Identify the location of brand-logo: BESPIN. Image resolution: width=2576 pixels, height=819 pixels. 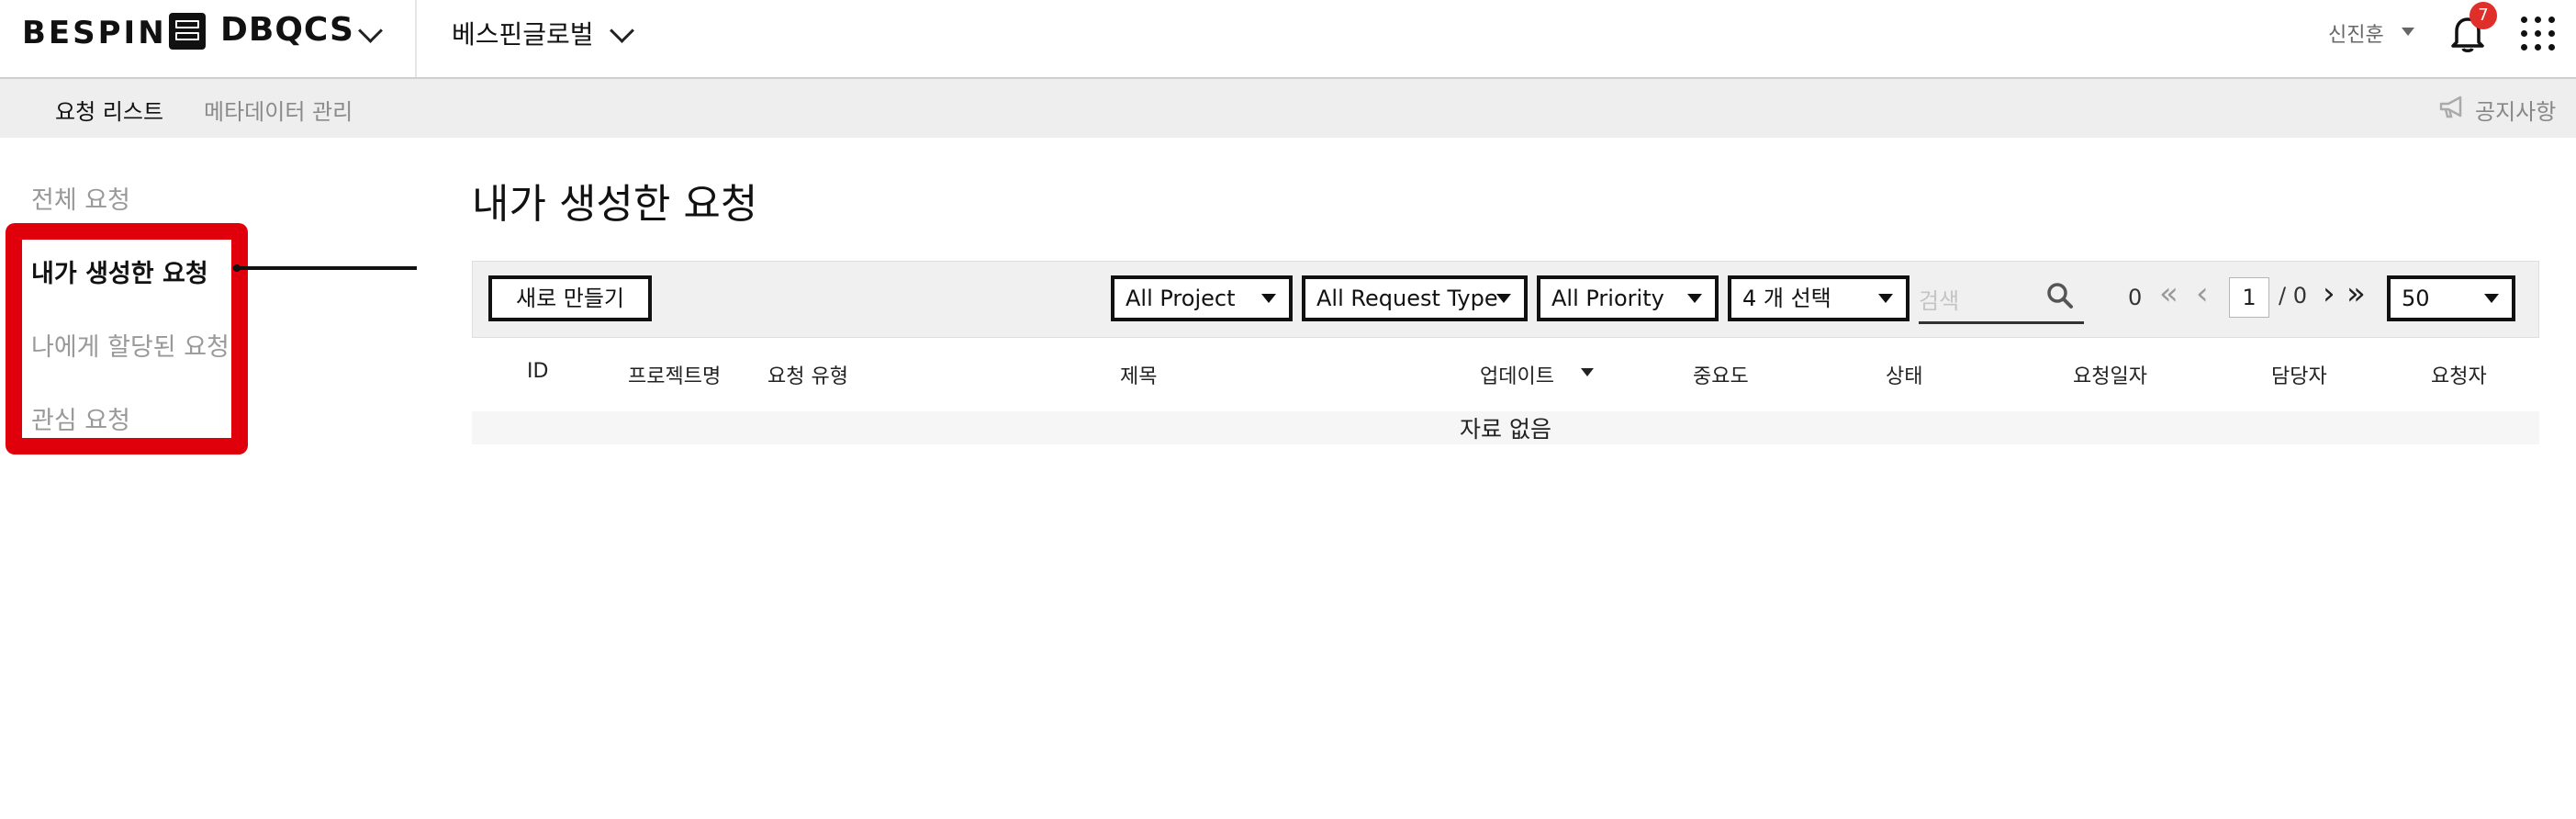
(94, 33).